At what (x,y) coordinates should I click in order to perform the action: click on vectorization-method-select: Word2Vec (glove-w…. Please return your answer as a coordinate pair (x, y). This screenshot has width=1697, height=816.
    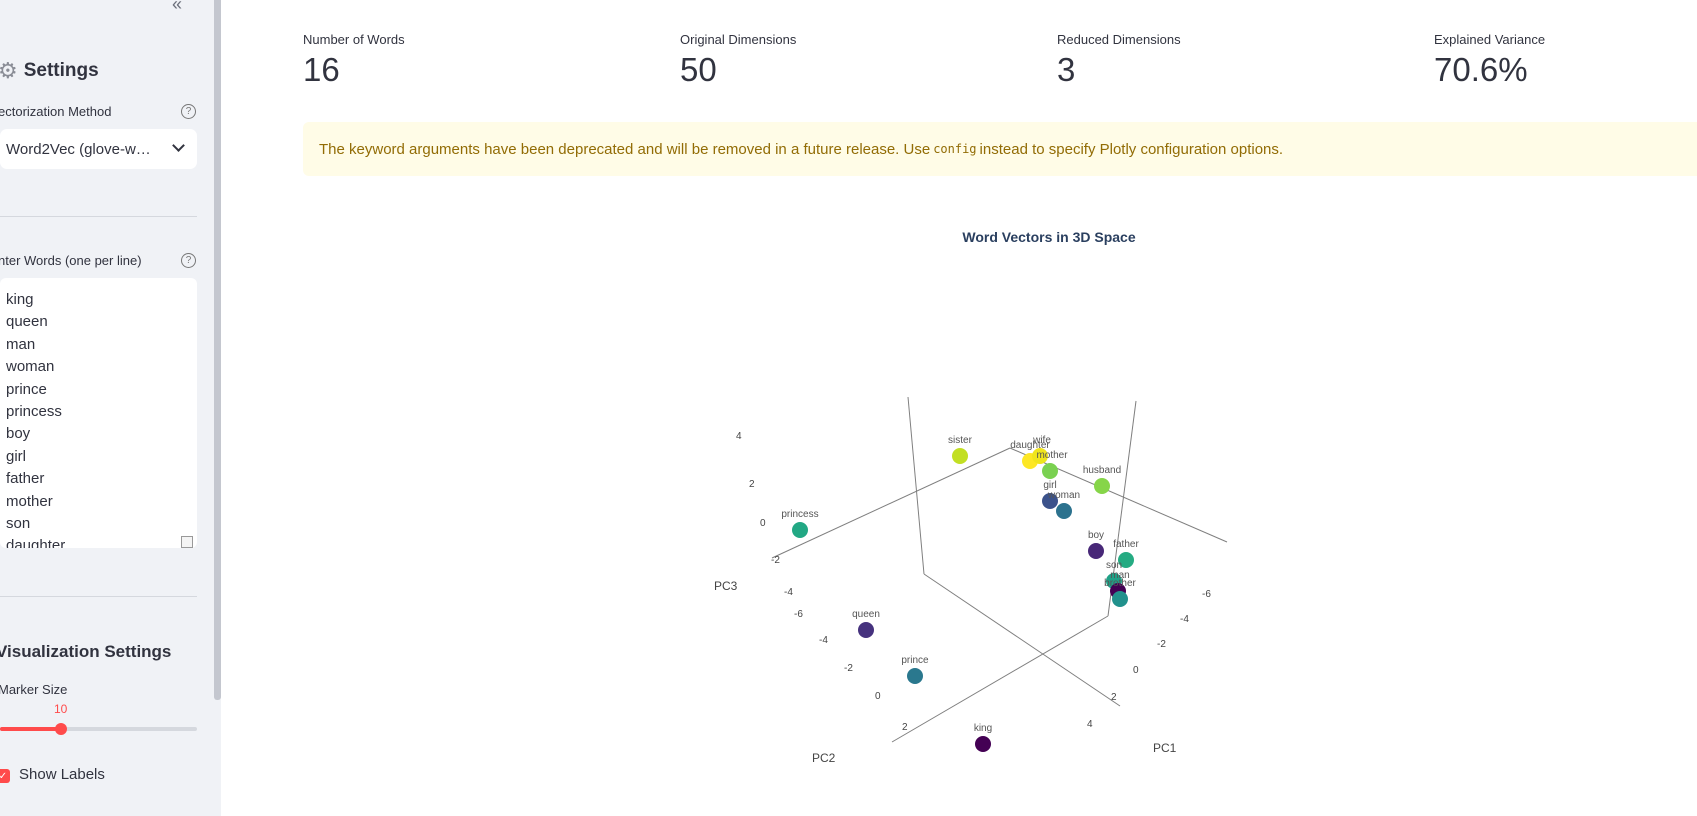
    Looking at the image, I should click on (98, 149).